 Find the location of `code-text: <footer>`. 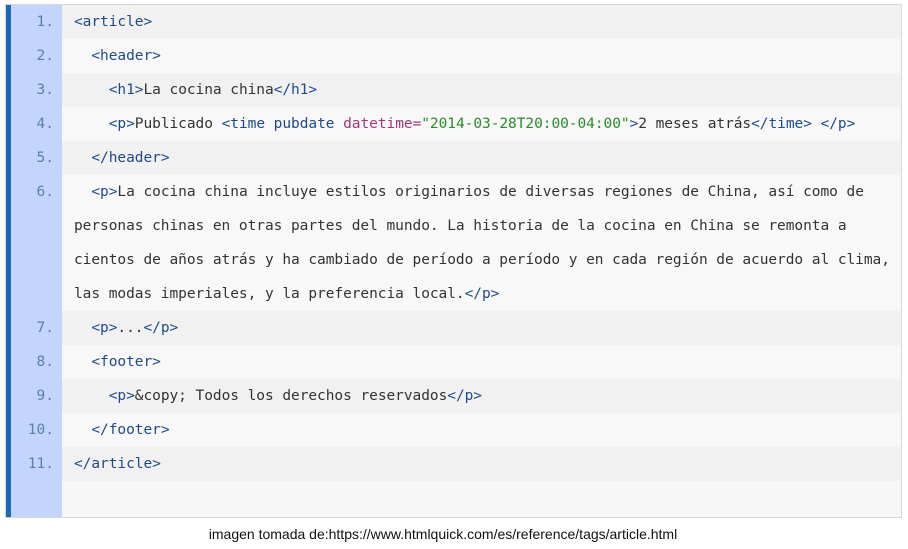

code-text: <footer> is located at coordinates (481, 362).